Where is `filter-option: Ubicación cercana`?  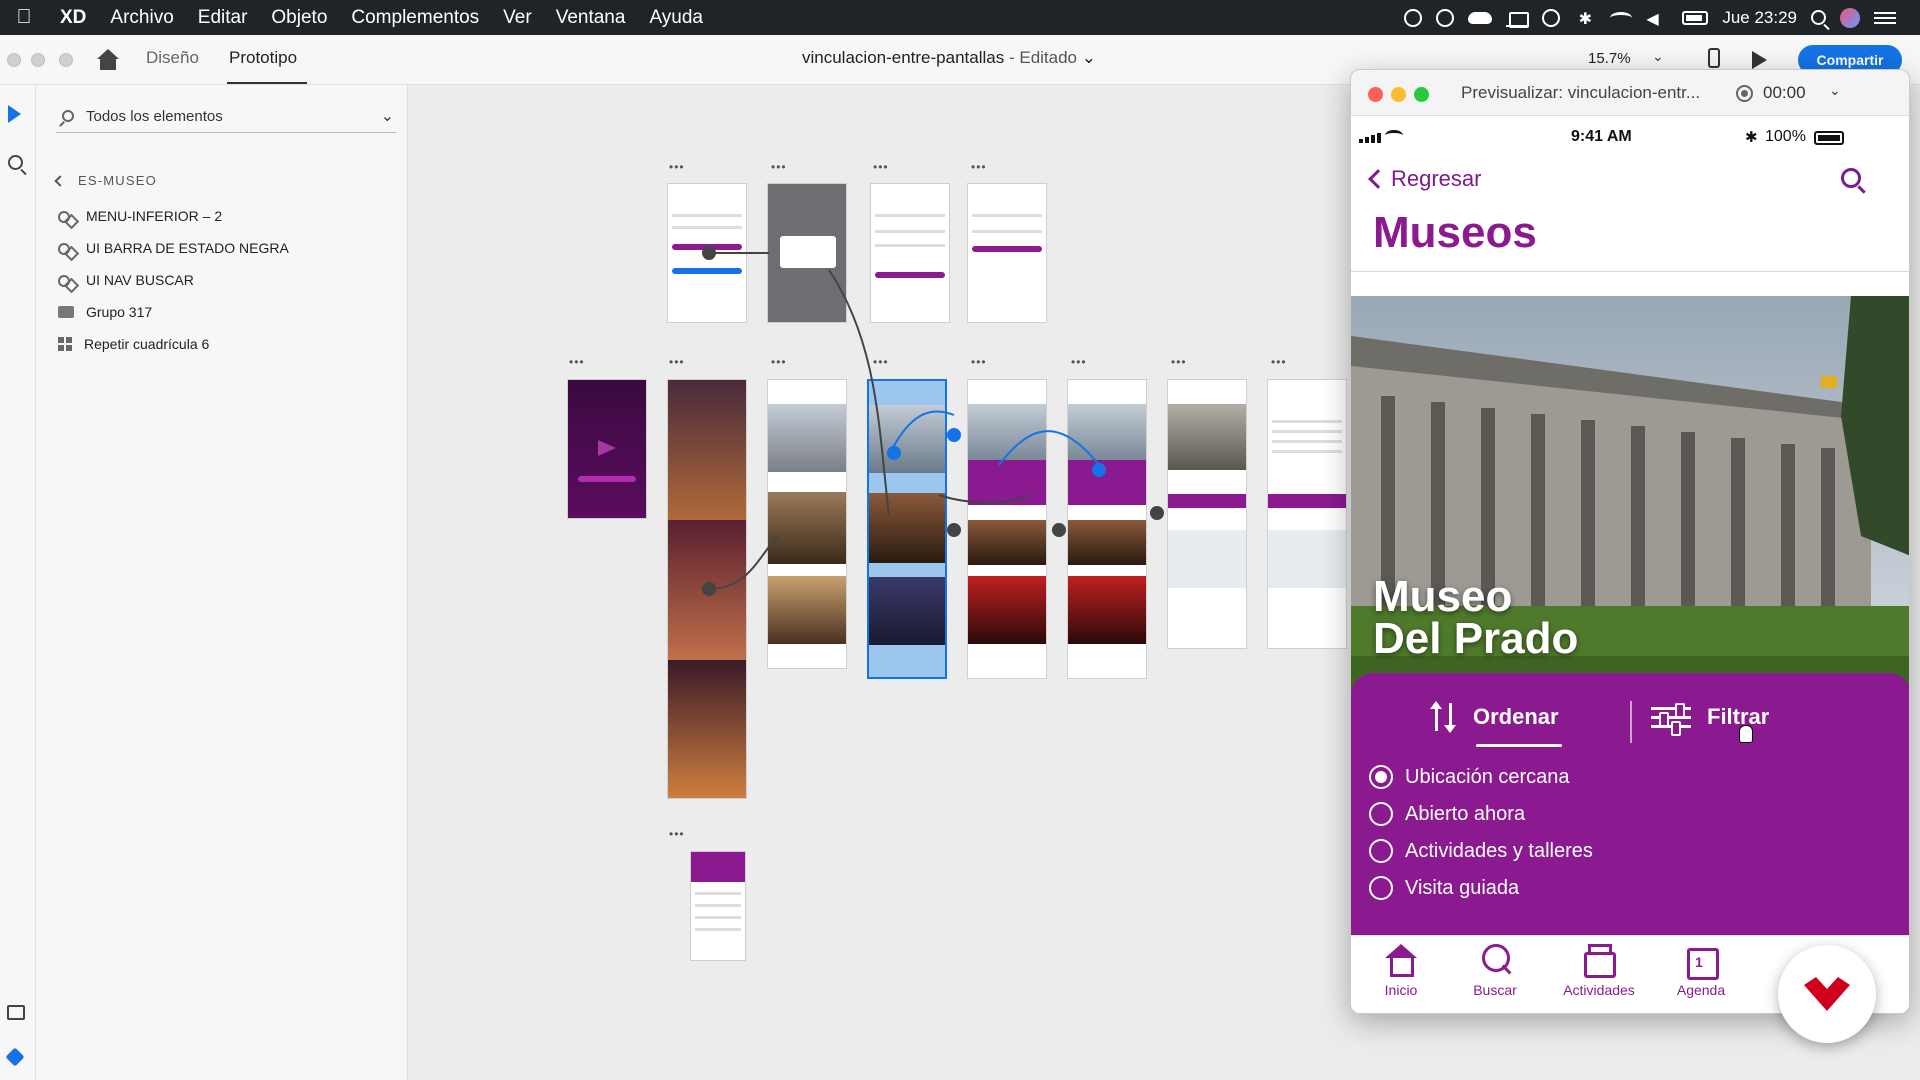
filter-option: Ubicación cercana is located at coordinates (1469, 777).